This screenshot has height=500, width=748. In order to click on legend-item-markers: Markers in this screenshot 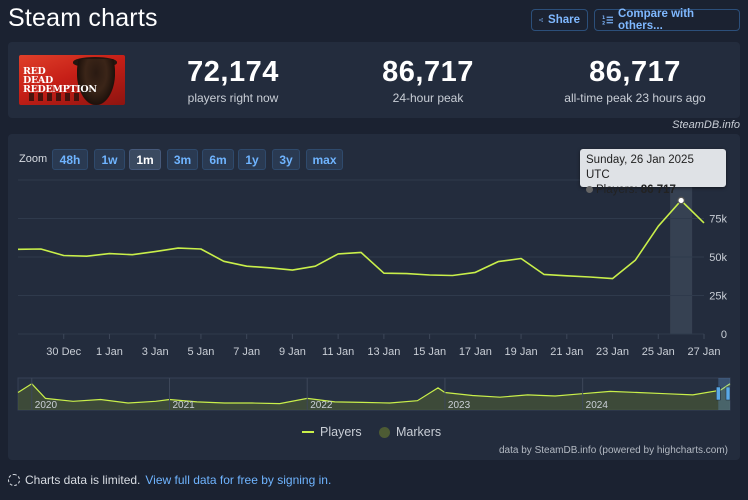, I will do `click(410, 432)`.